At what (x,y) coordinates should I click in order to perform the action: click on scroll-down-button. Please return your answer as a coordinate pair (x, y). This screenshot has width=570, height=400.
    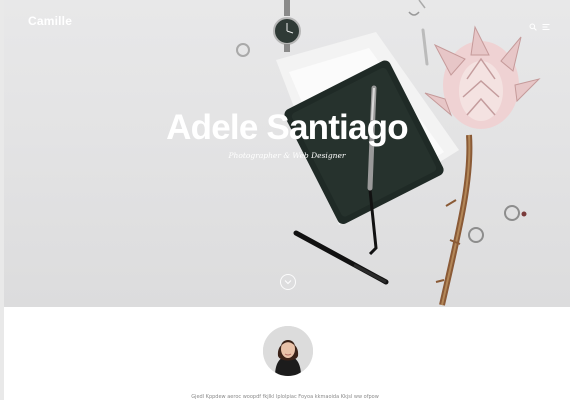
    Looking at the image, I should click on (288, 282).